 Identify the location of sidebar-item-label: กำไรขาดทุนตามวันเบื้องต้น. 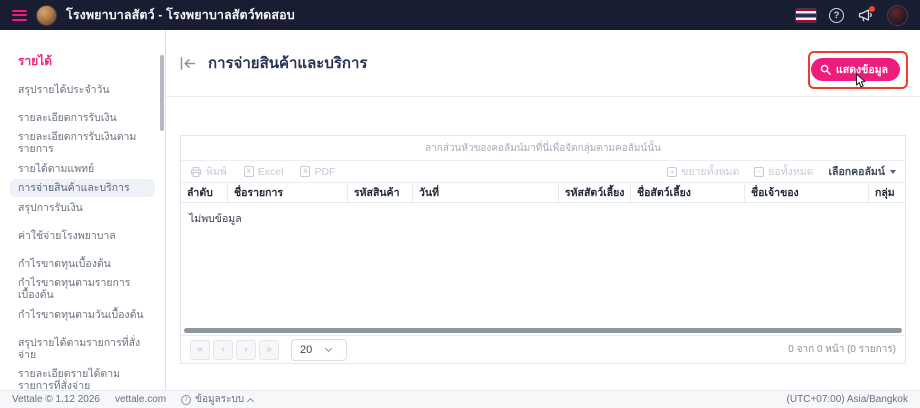
(81, 314).